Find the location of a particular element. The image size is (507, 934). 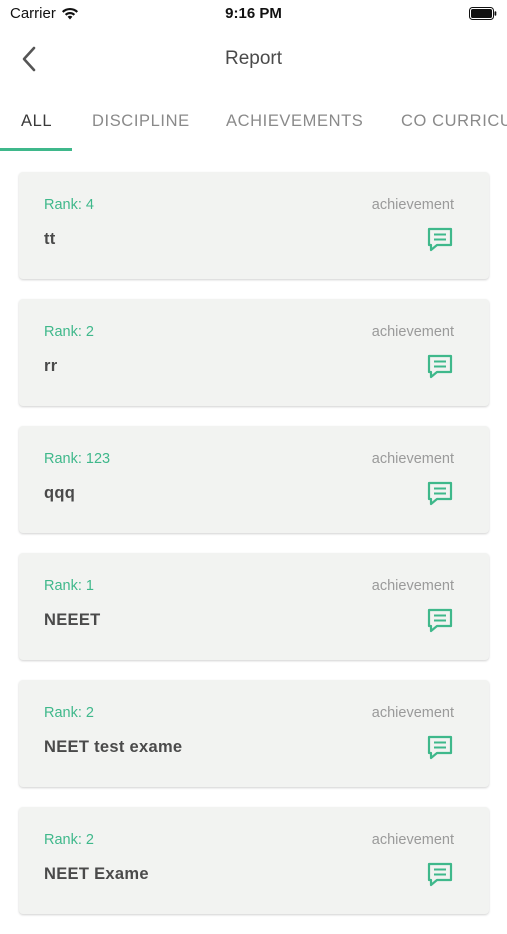

report-title: NEET Exame is located at coordinates (96, 874).